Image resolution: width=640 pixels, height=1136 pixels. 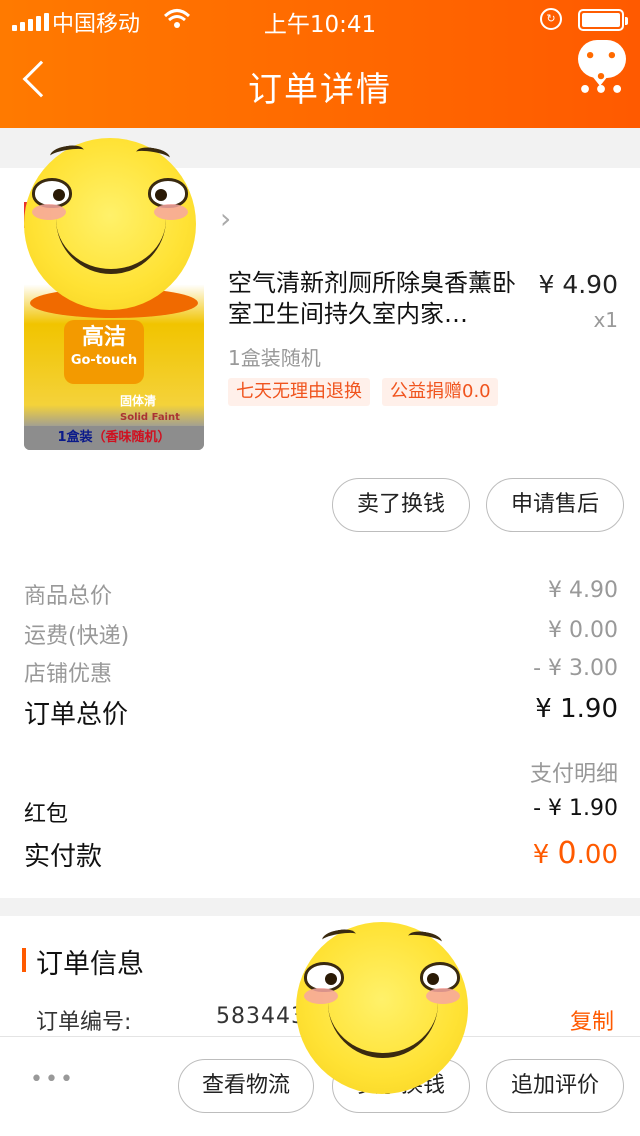 What do you see at coordinates (551, 19) in the screenshot?
I see `rotation-lock-icon: ↻` at bounding box center [551, 19].